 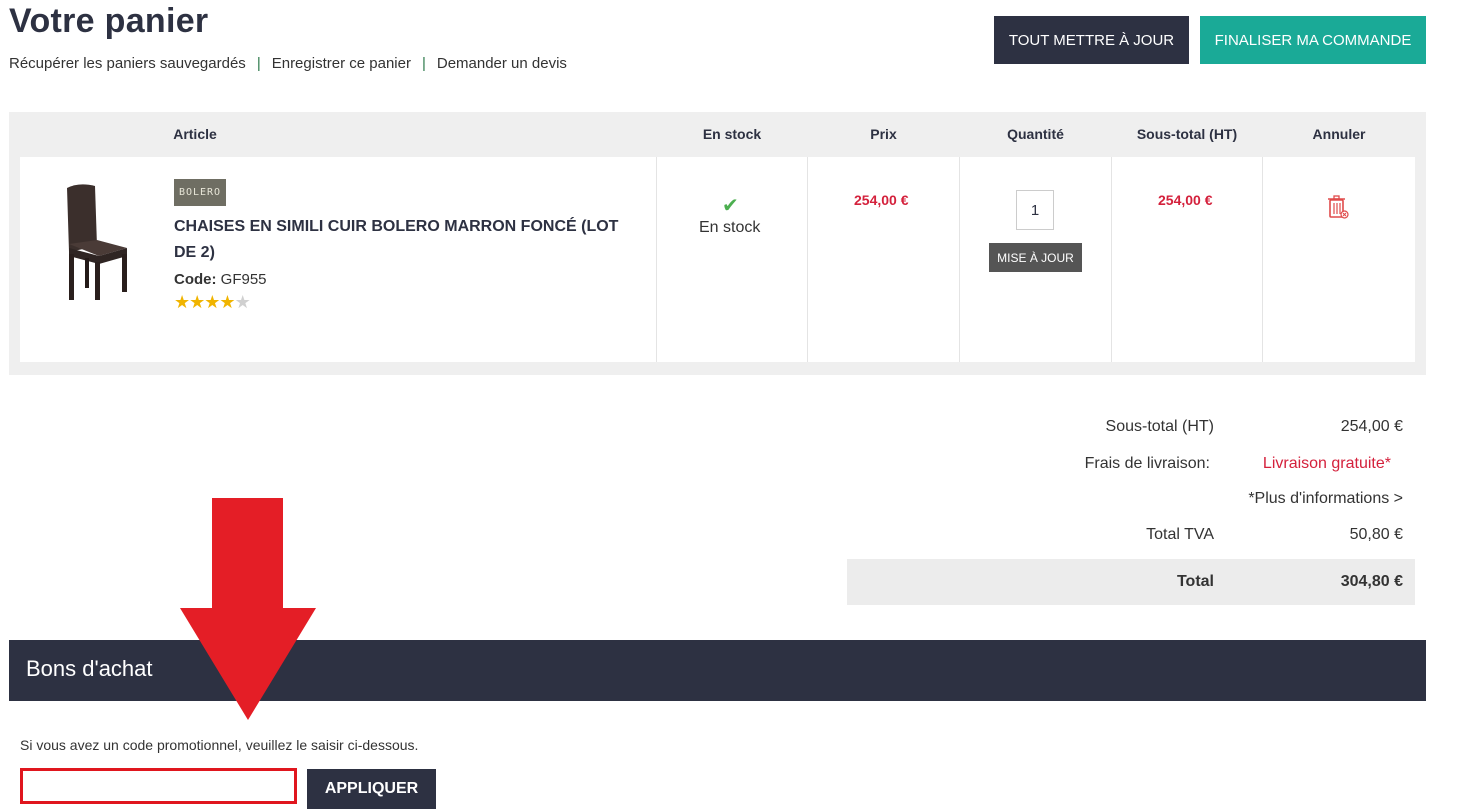 What do you see at coordinates (730, 206) in the screenshot?
I see `check-icon: ✔` at bounding box center [730, 206].